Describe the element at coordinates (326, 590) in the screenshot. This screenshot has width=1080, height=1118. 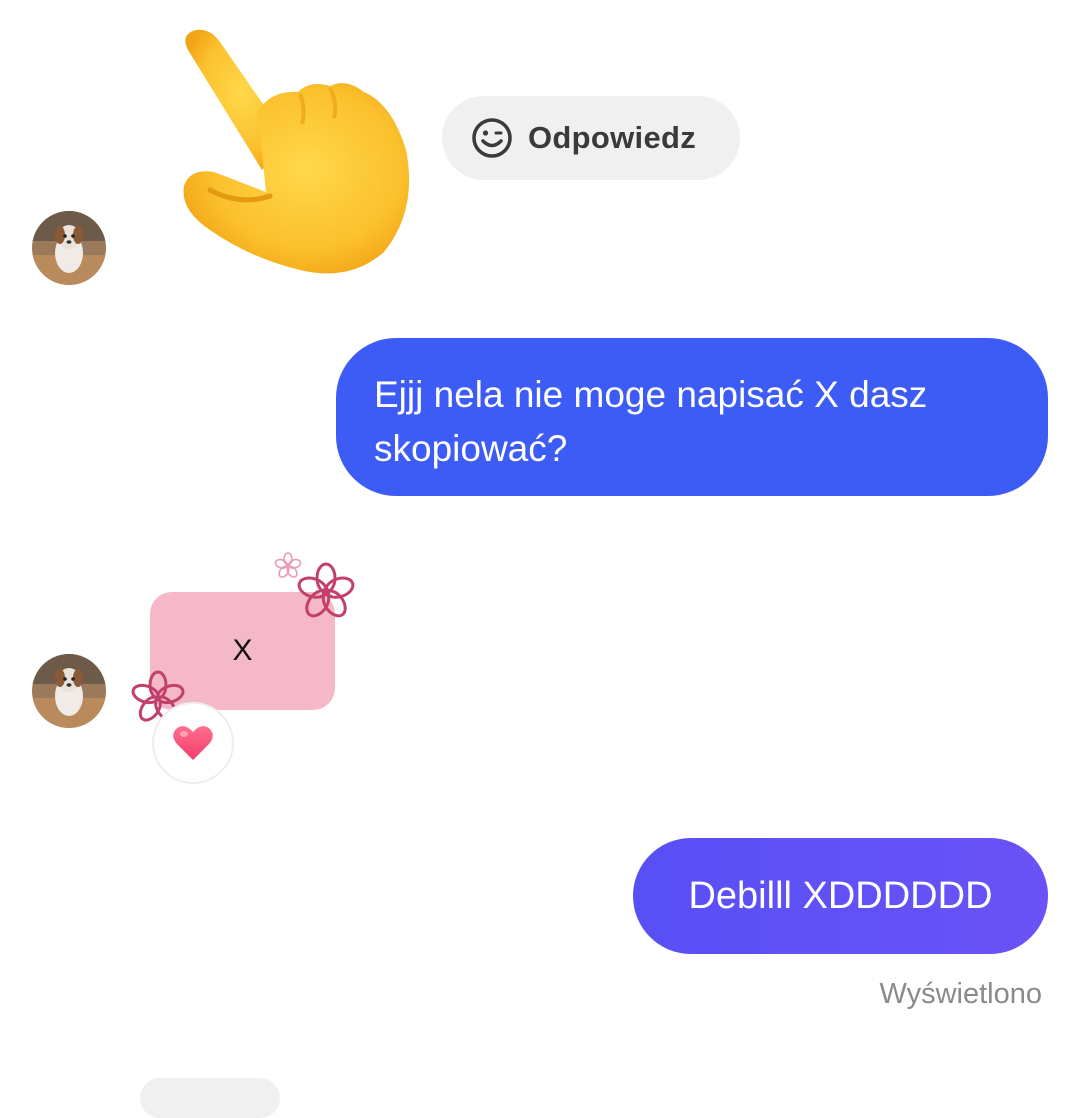
I see `flower-icon` at that location.